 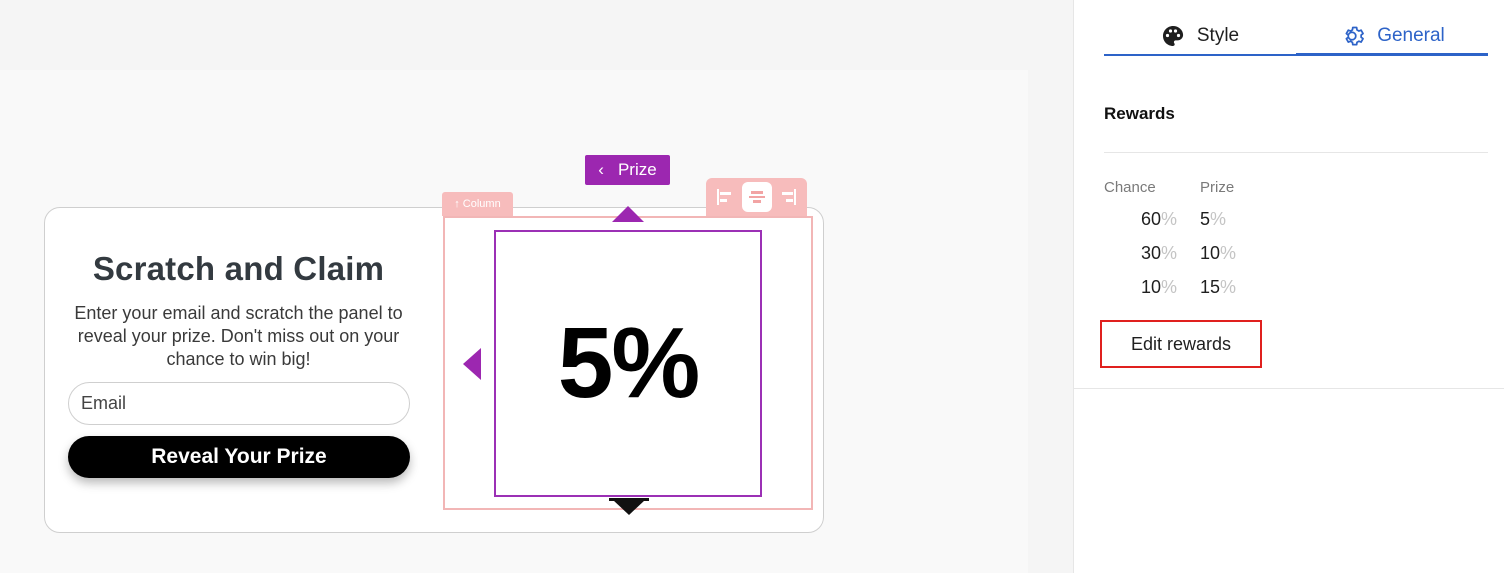 What do you see at coordinates (1217, 187) in the screenshot?
I see `prize-column-header: Prize` at bounding box center [1217, 187].